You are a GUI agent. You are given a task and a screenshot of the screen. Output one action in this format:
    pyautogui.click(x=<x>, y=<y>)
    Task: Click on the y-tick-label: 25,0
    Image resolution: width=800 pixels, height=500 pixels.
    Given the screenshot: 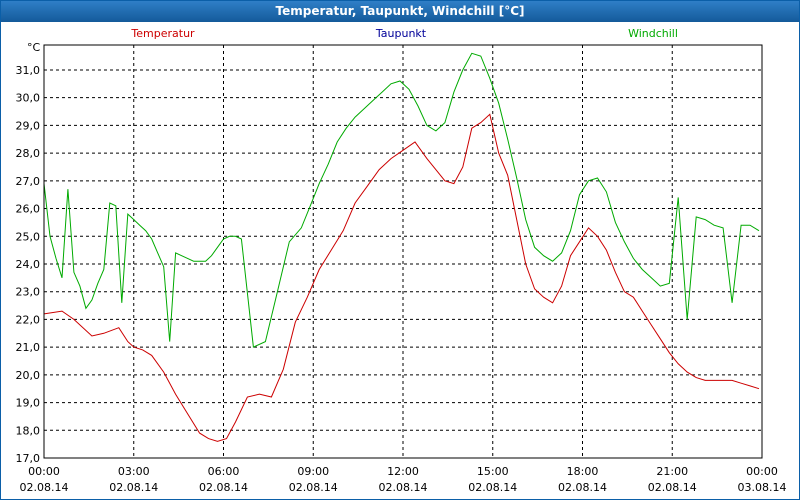 What is the action you would take?
    pyautogui.click(x=28, y=236)
    